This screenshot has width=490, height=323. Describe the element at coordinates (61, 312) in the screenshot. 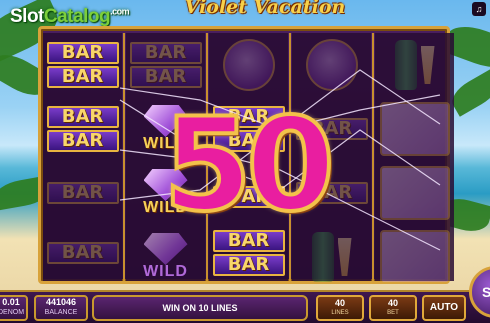

I see `balance-label: BALANCE` at that location.